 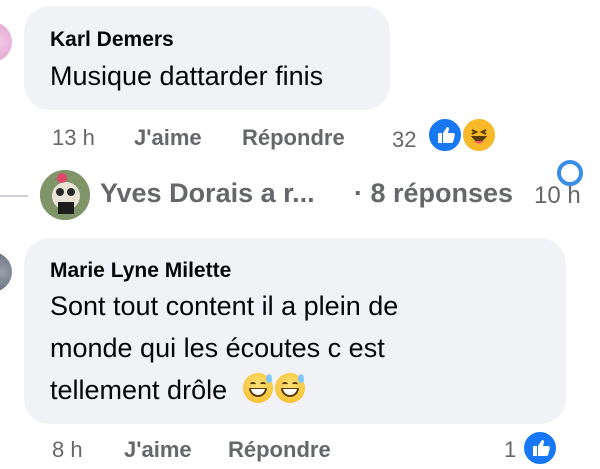 I want to click on comment-text-line-3: tellement drôle, so click(x=177, y=390).